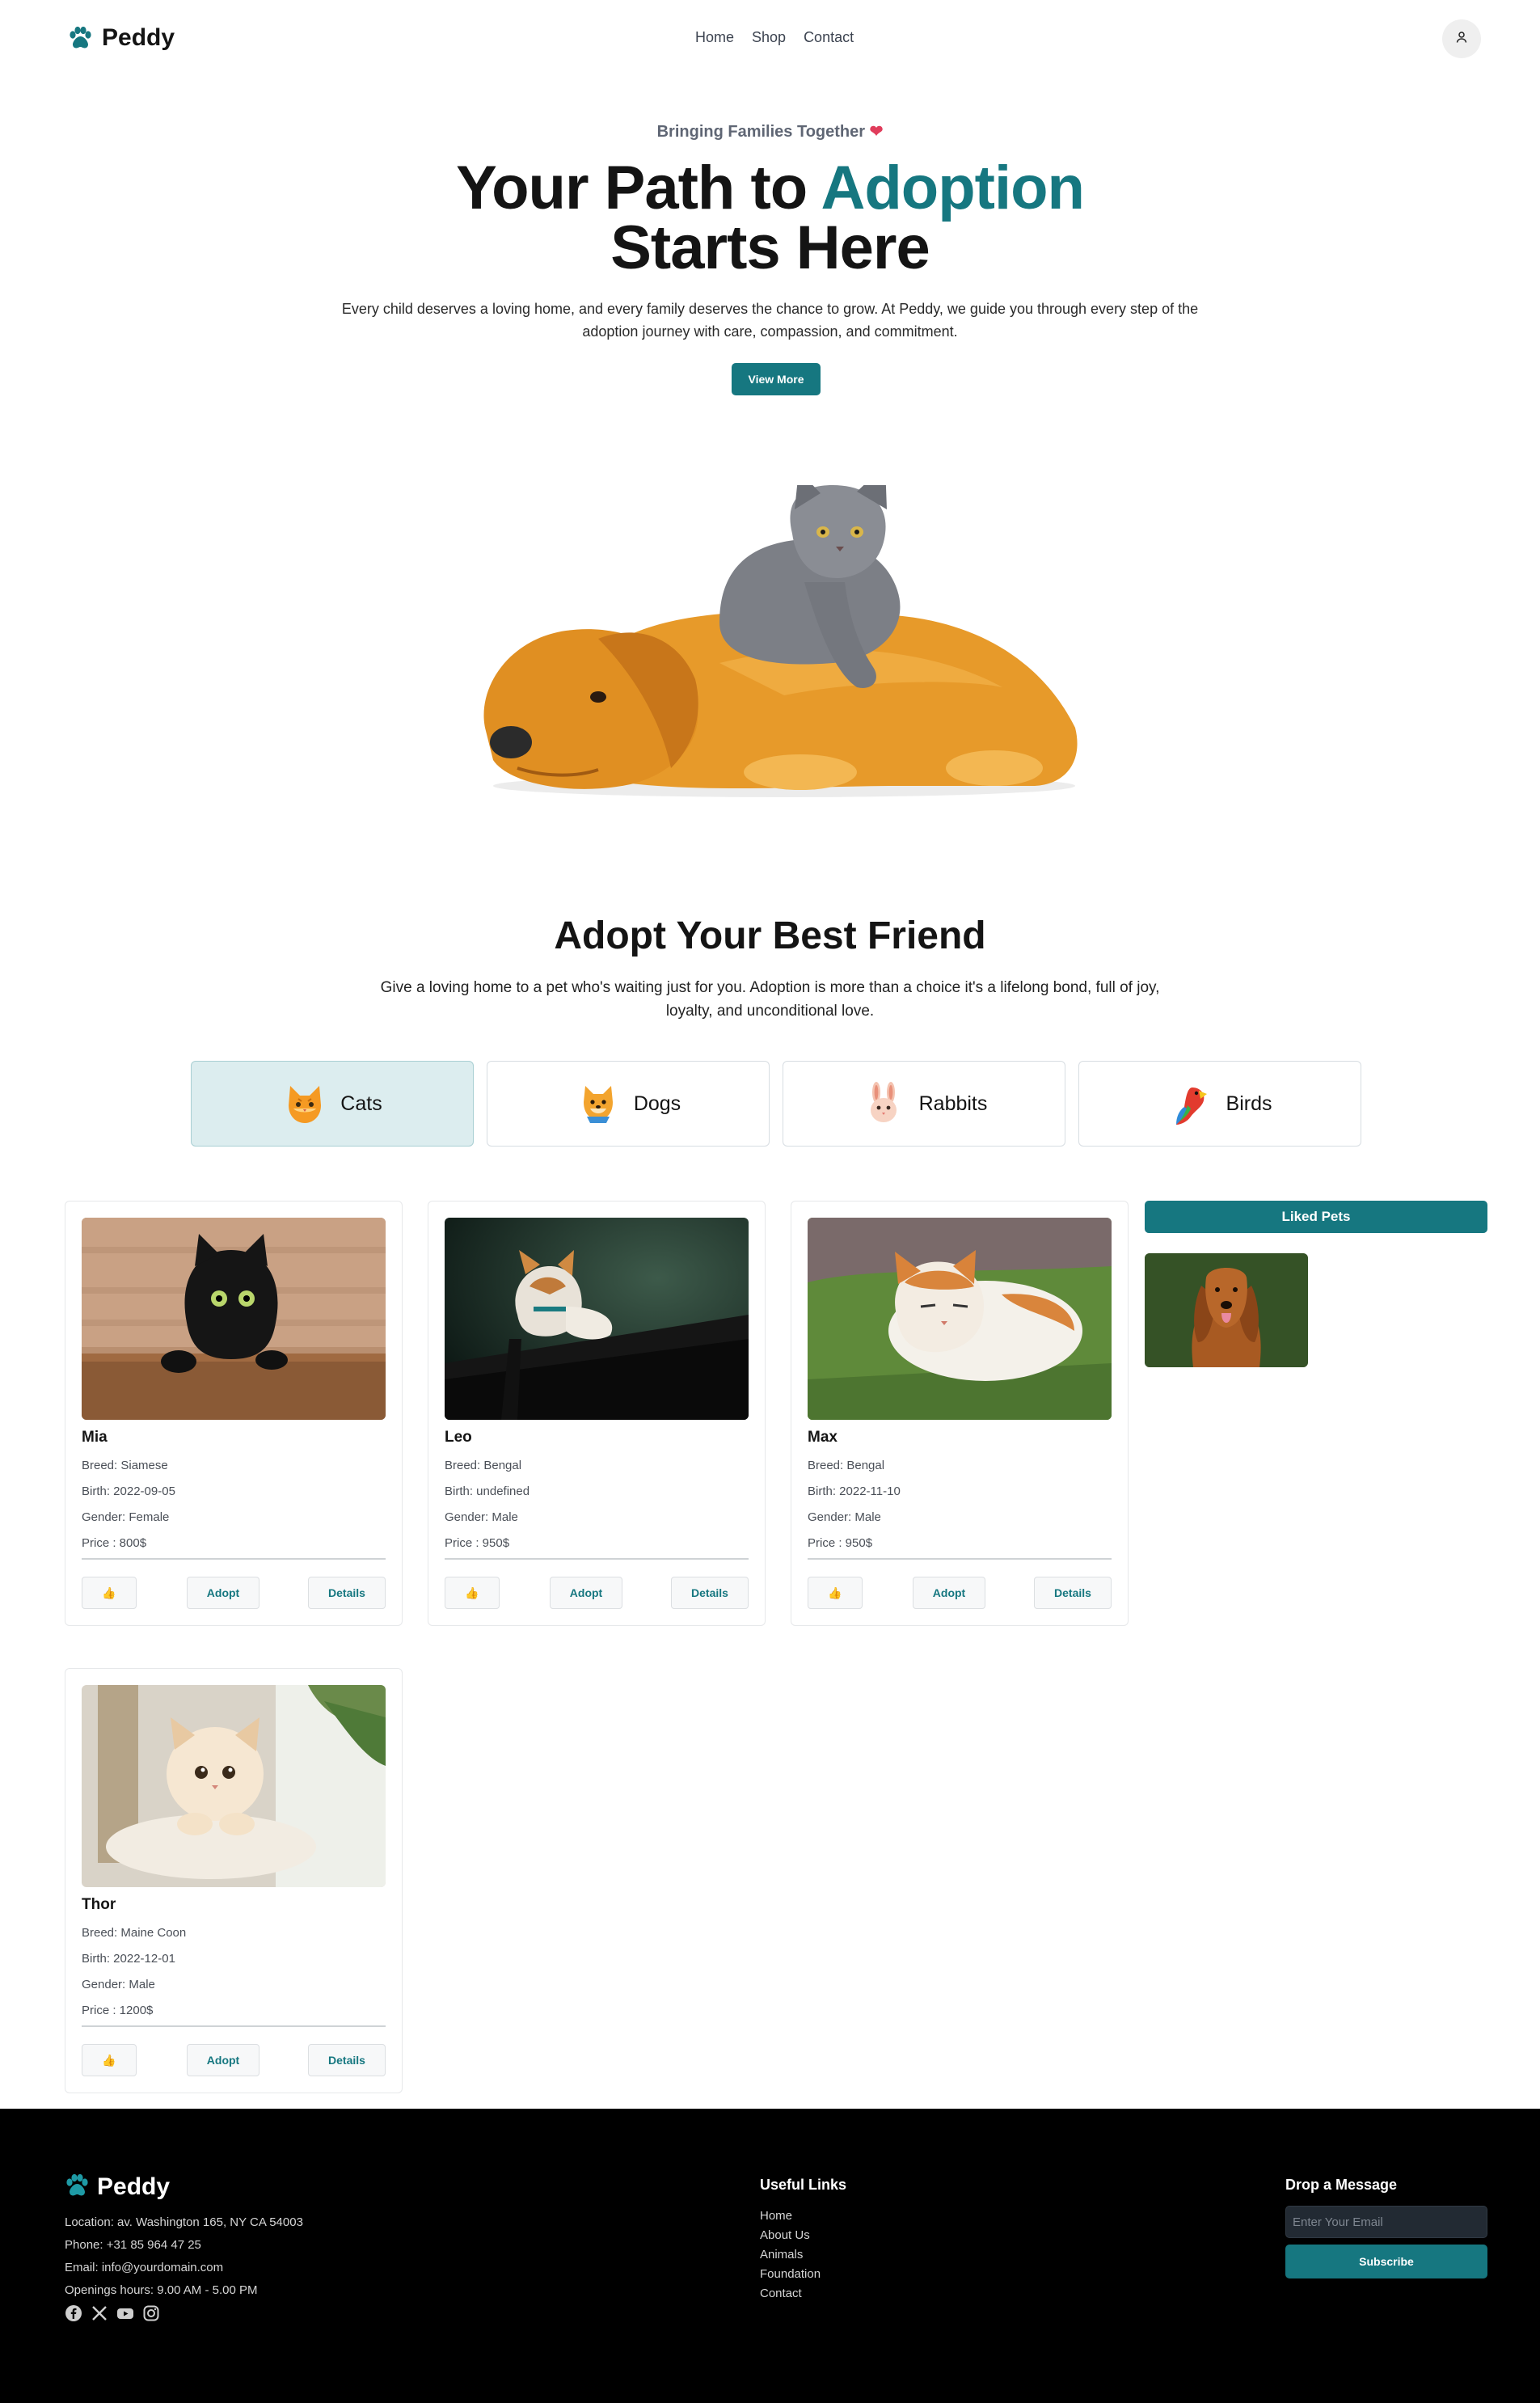 This screenshot has width=1540, height=2403. Describe the element at coordinates (162, 2290) in the screenshot. I see `footer-hours: Openings hours: 9.00 AM - 5.00 PM` at that location.